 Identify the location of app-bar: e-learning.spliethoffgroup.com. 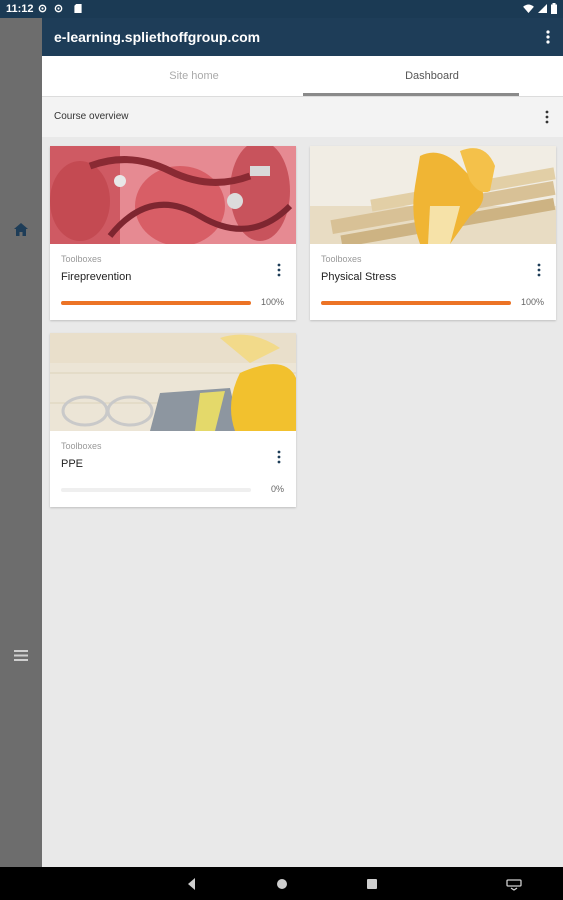
(302, 37).